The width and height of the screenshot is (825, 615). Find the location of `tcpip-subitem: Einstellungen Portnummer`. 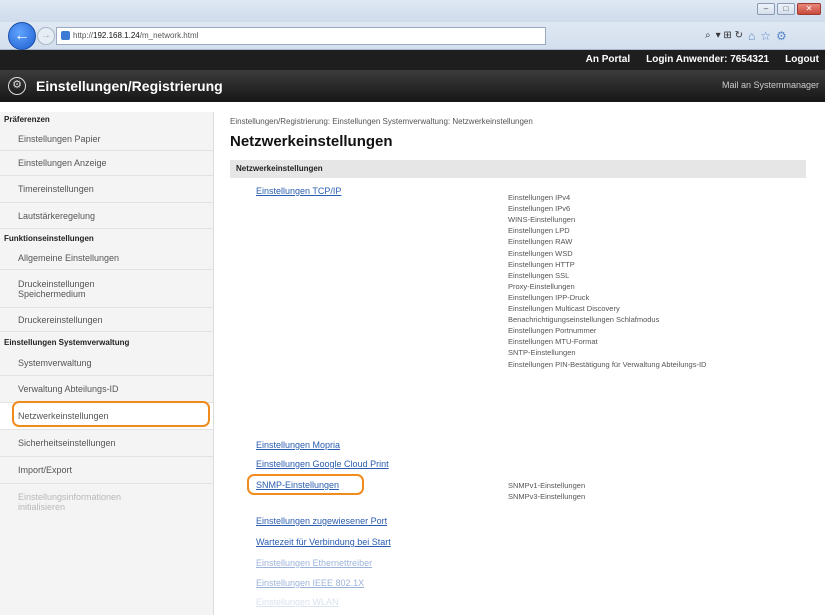

tcpip-subitem: Einstellungen Portnummer is located at coordinates (552, 331).